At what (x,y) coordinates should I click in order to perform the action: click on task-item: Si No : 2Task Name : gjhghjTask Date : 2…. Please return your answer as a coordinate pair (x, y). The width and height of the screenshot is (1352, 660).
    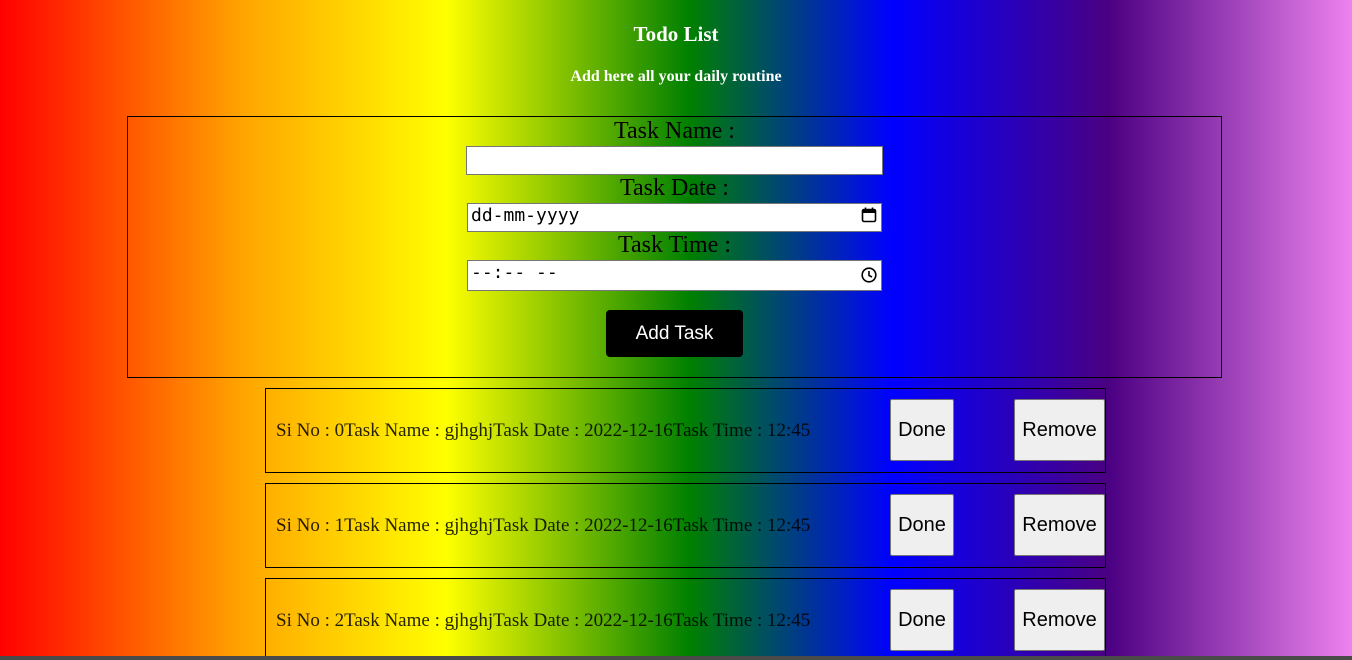
    Looking at the image, I should click on (685, 619).